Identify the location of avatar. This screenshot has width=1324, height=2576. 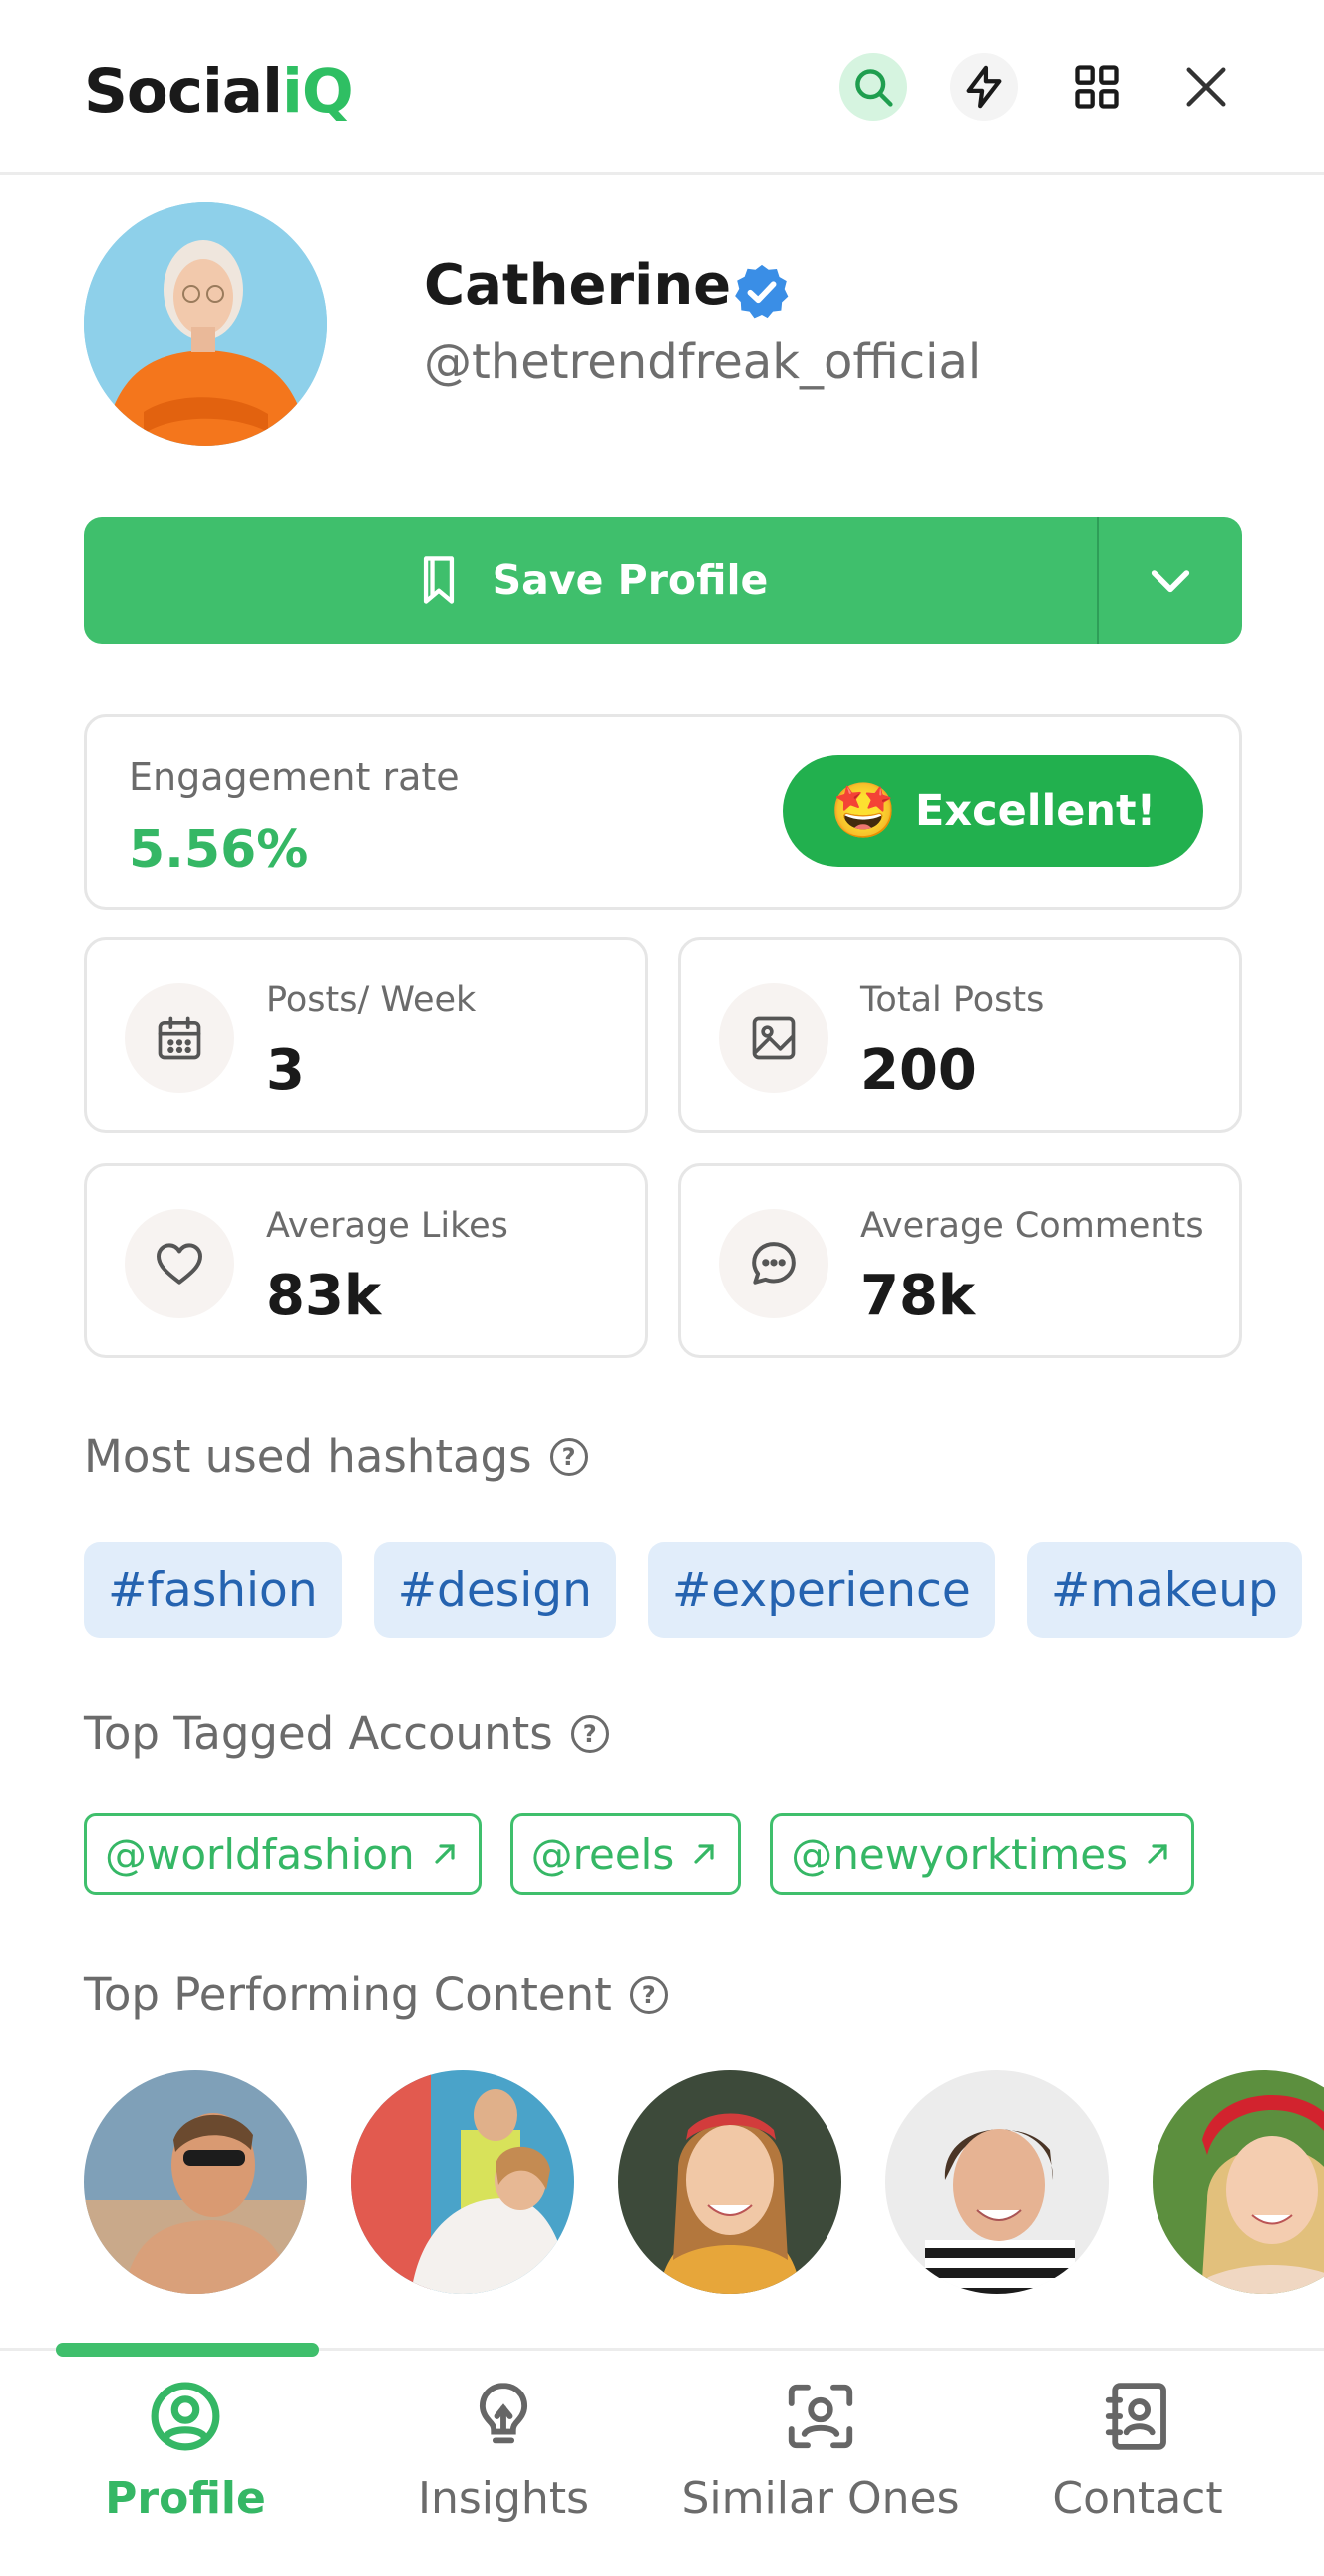
(205, 324).